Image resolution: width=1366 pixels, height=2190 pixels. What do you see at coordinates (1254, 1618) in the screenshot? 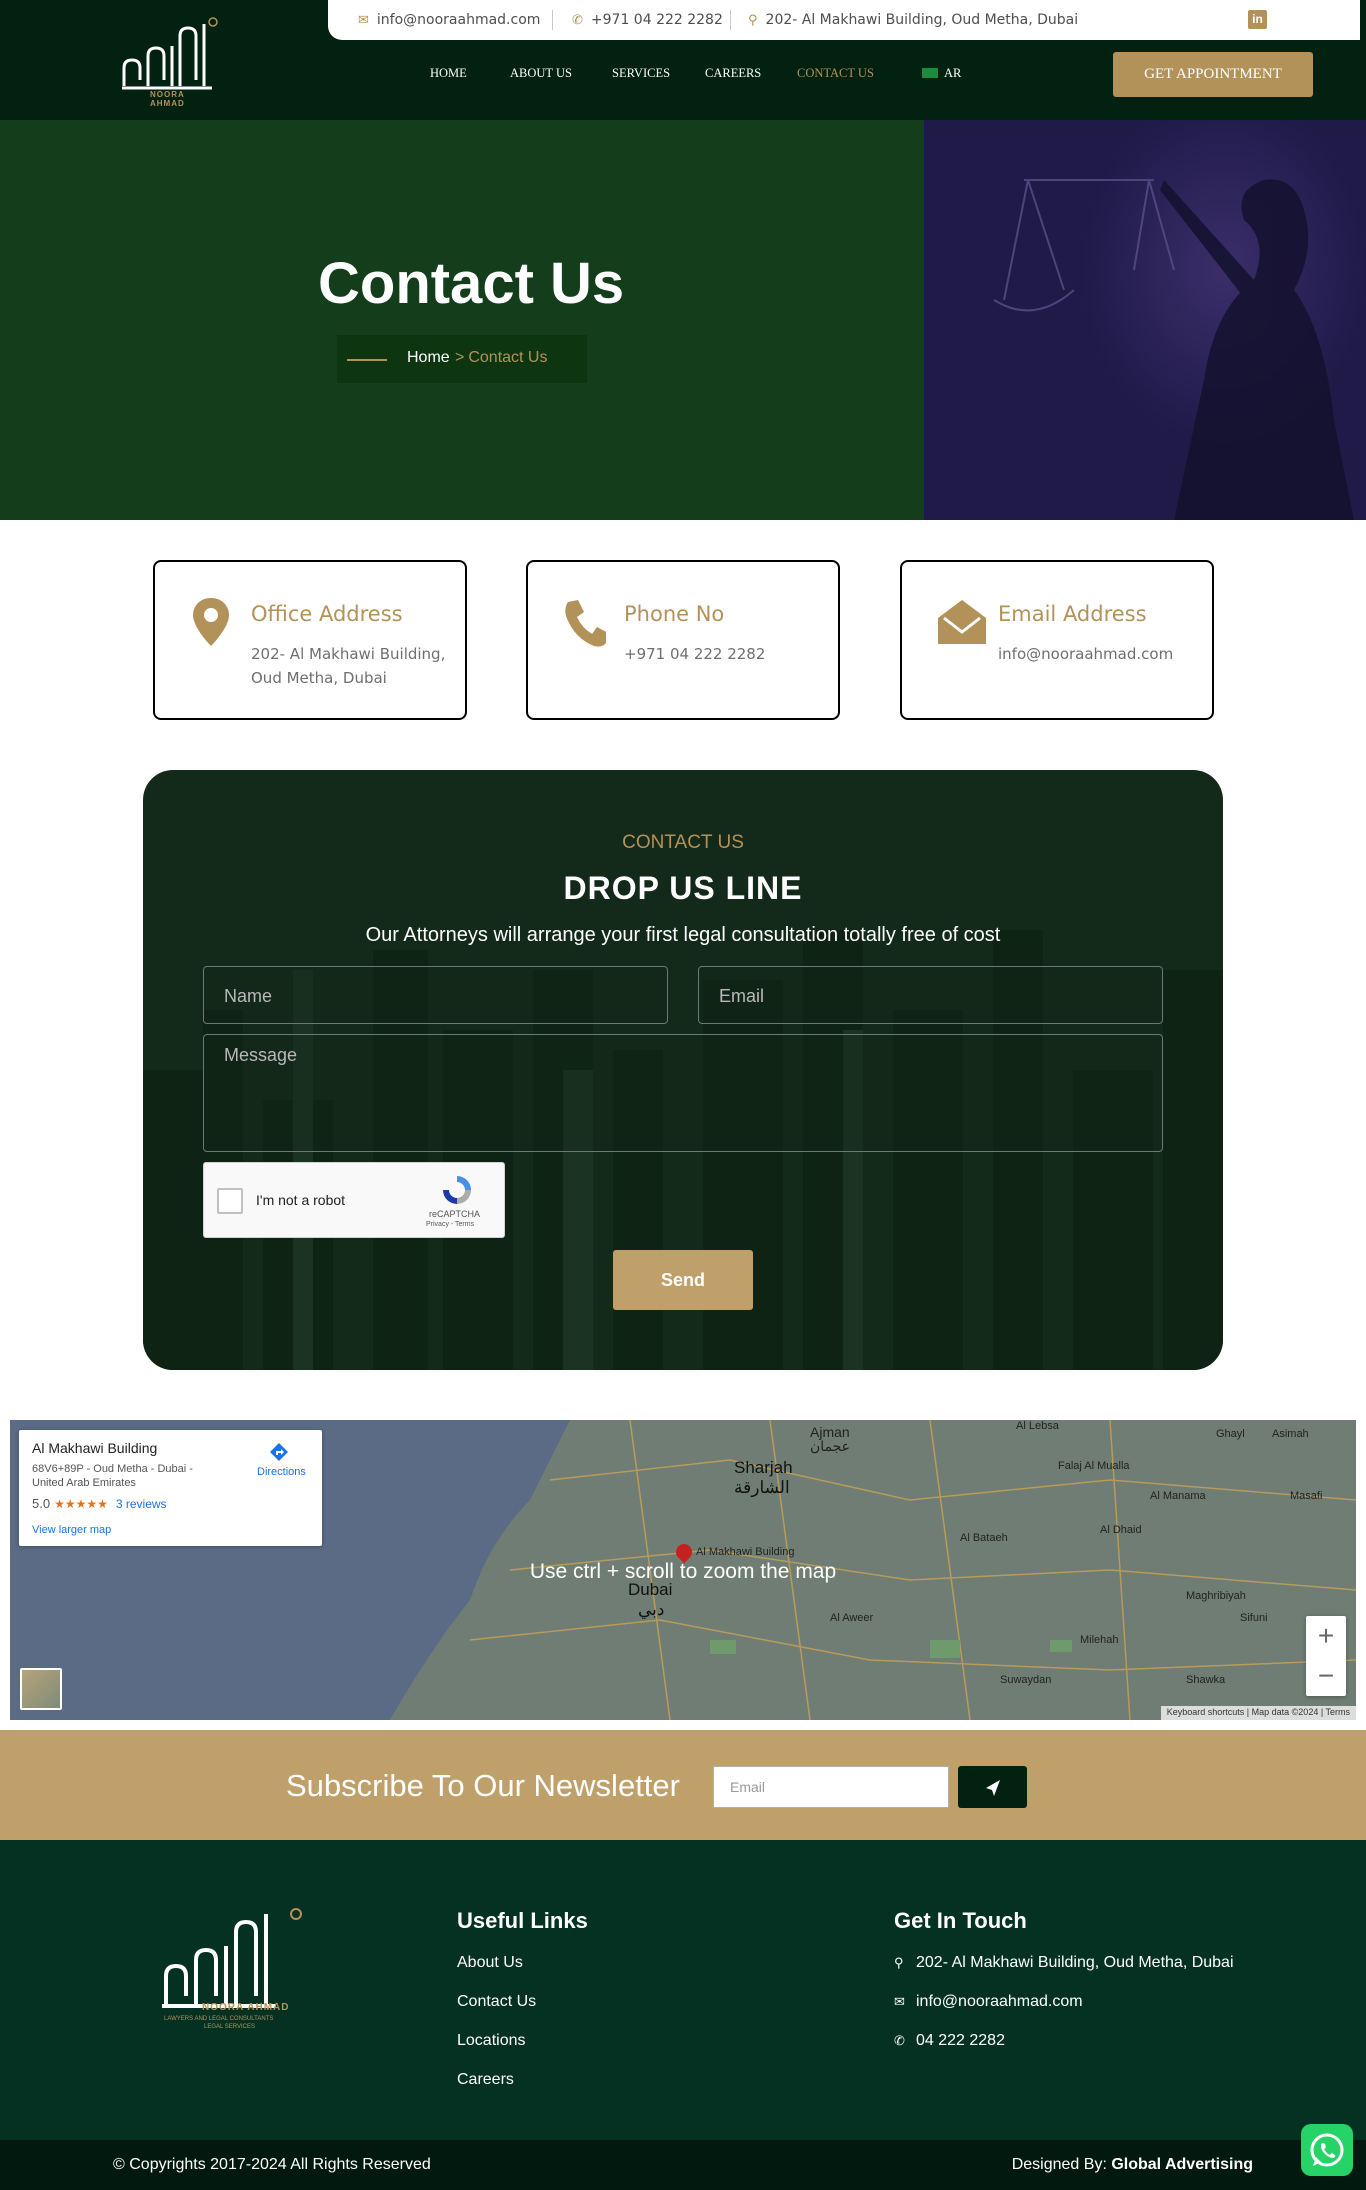
I see `map-label-sifuni: Sifuni` at bounding box center [1254, 1618].